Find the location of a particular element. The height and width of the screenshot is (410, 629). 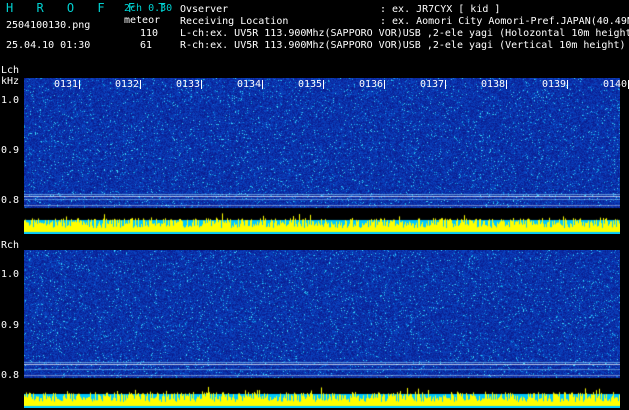

time-tick-0136: 0136 is located at coordinates (371, 84).